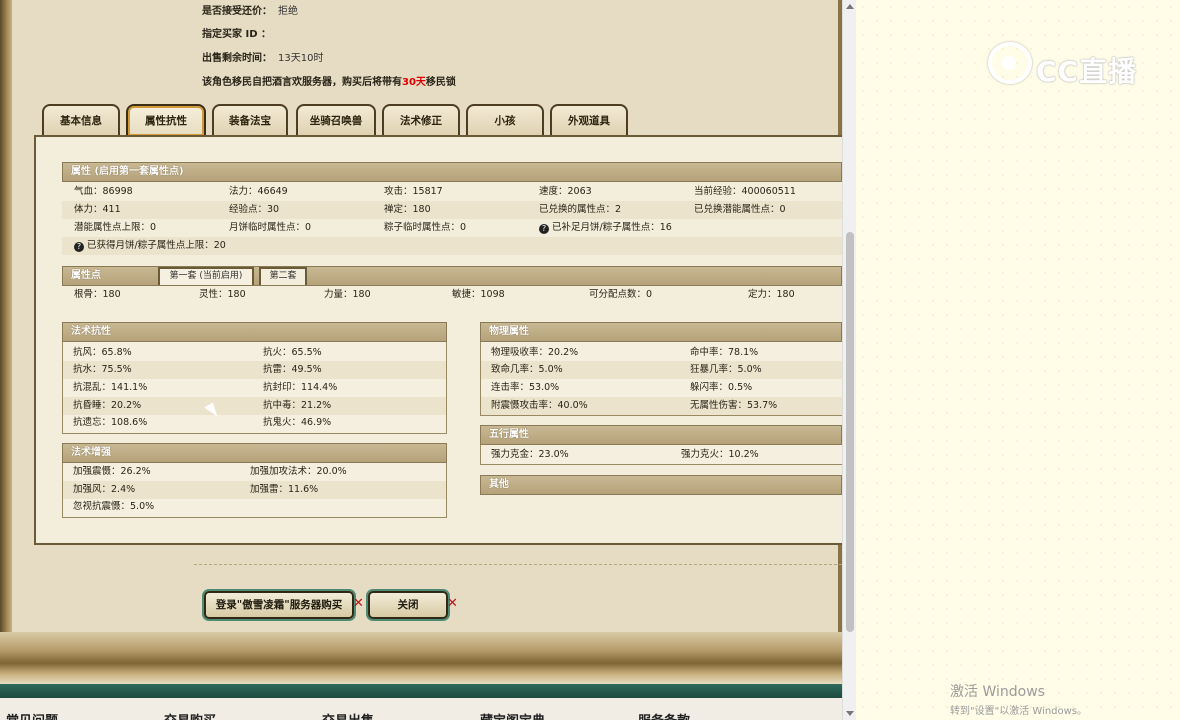 The image size is (1180, 720). What do you see at coordinates (505, 120) in the screenshot?
I see `tab-child: 小孩` at bounding box center [505, 120].